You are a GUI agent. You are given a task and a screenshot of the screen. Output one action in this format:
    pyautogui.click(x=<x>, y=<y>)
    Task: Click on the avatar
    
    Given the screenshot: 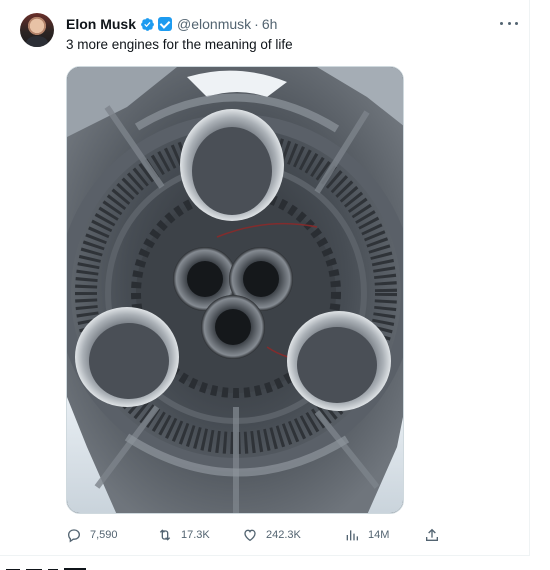 What is the action you would take?
    pyautogui.click(x=37, y=30)
    